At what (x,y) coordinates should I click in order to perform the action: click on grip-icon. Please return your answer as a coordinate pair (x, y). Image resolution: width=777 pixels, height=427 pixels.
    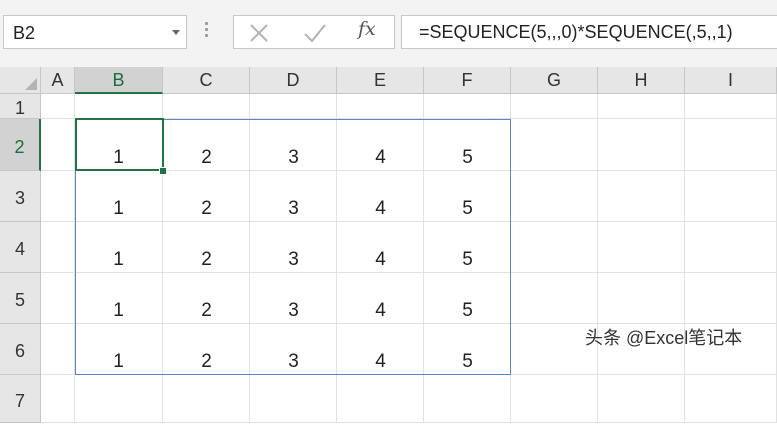
    Looking at the image, I should click on (207, 32).